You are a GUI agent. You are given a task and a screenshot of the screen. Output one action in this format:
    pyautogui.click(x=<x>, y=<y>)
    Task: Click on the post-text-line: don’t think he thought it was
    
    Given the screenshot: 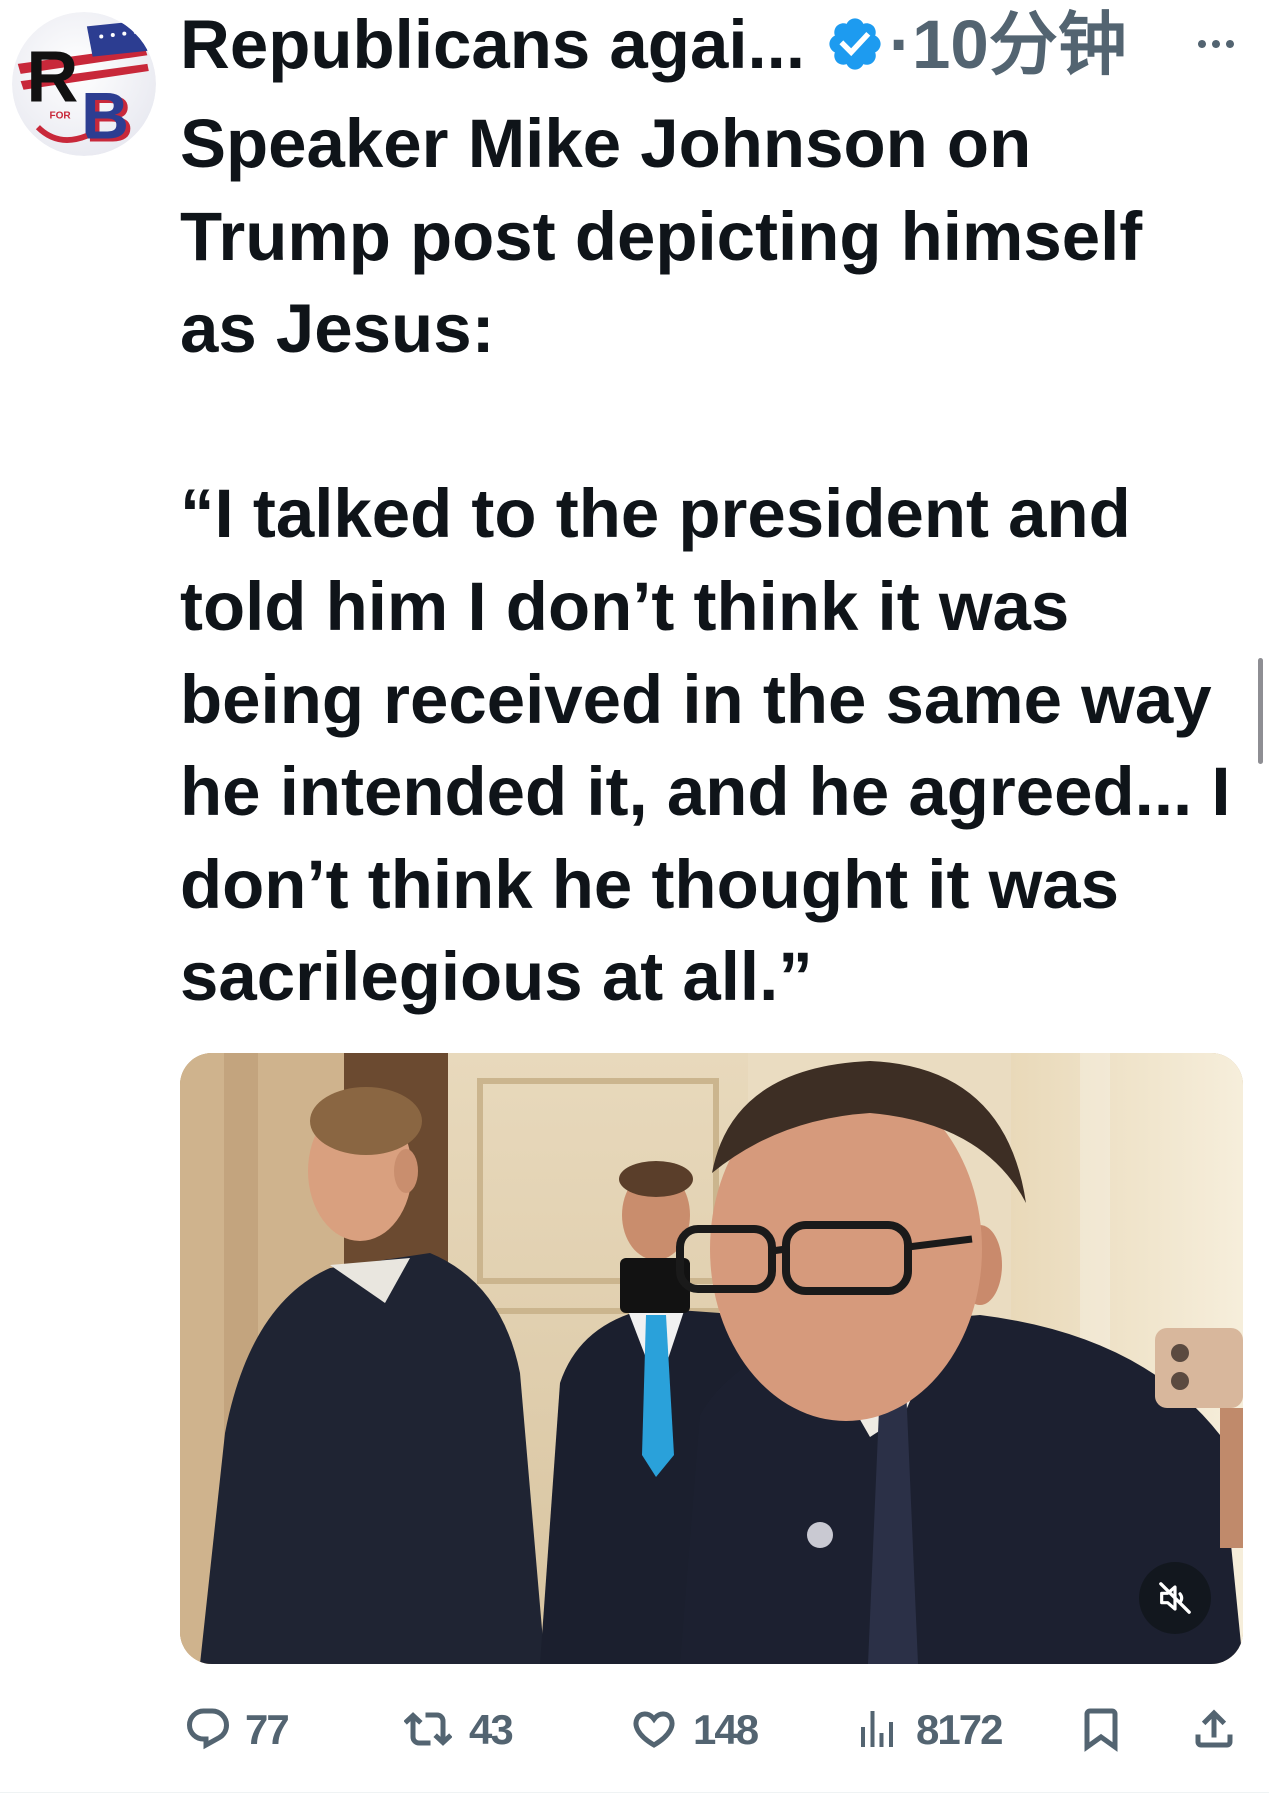 What is the action you would take?
    pyautogui.click(x=650, y=884)
    